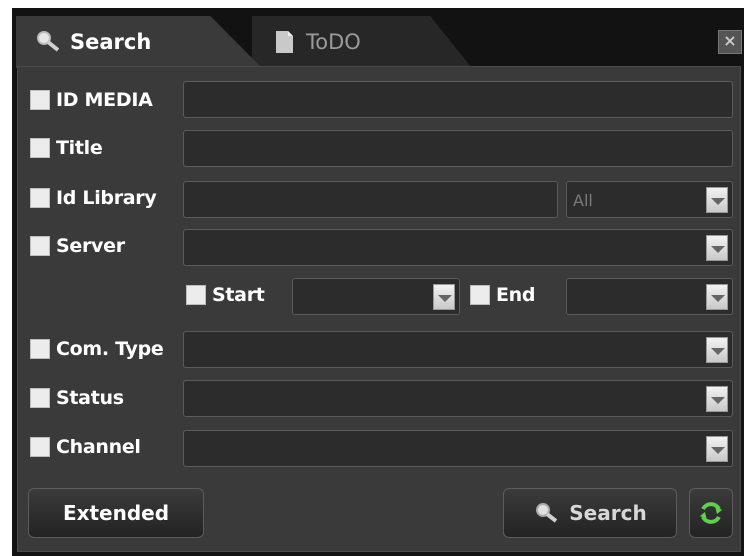 The width and height of the screenshot is (744, 556). Describe the element at coordinates (40, 398) in the screenshot. I see `status-checkbox` at that location.